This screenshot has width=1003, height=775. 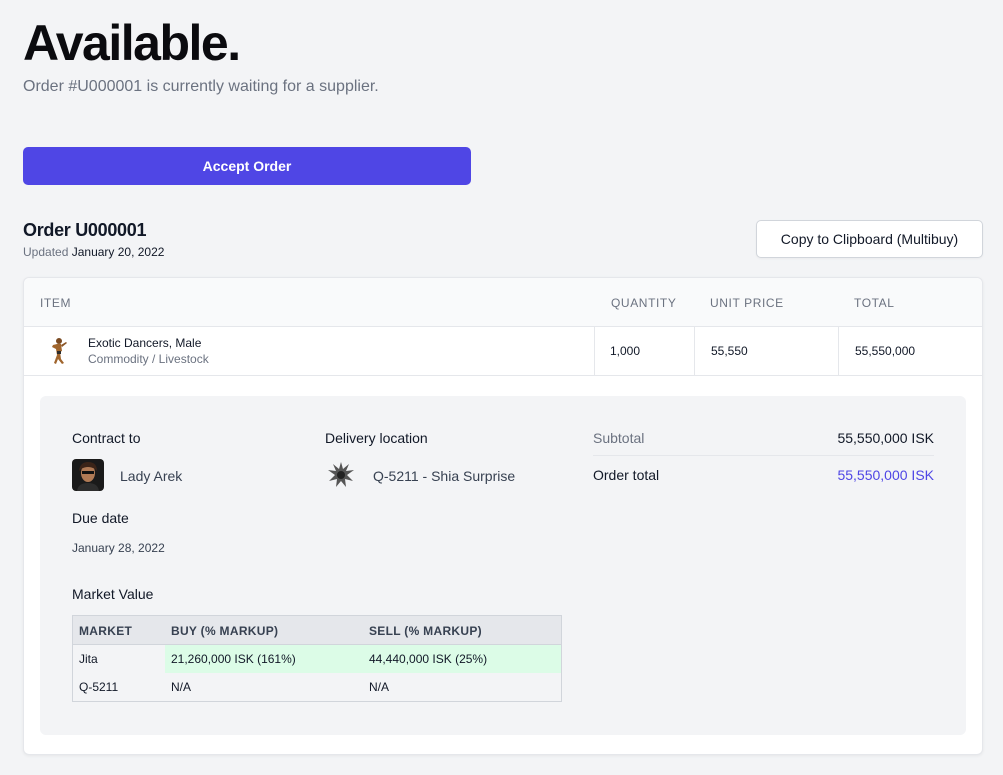 What do you see at coordinates (225, 631) in the screenshot?
I see `market-column-buy: BUY (% MARKUP)` at bounding box center [225, 631].